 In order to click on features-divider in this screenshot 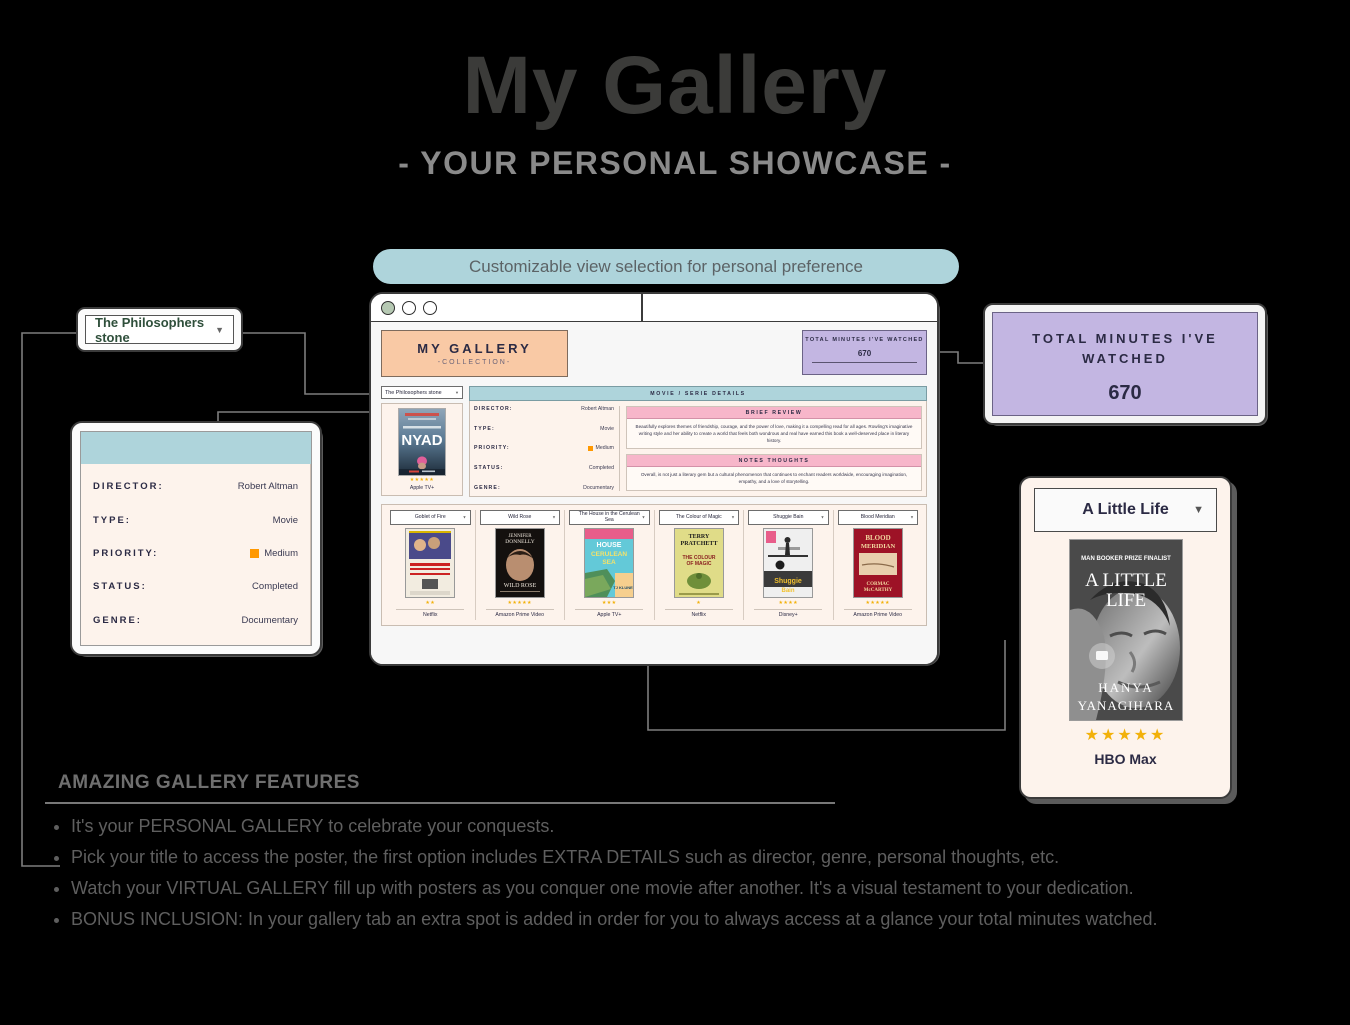, I will do `click(440, 803)`.